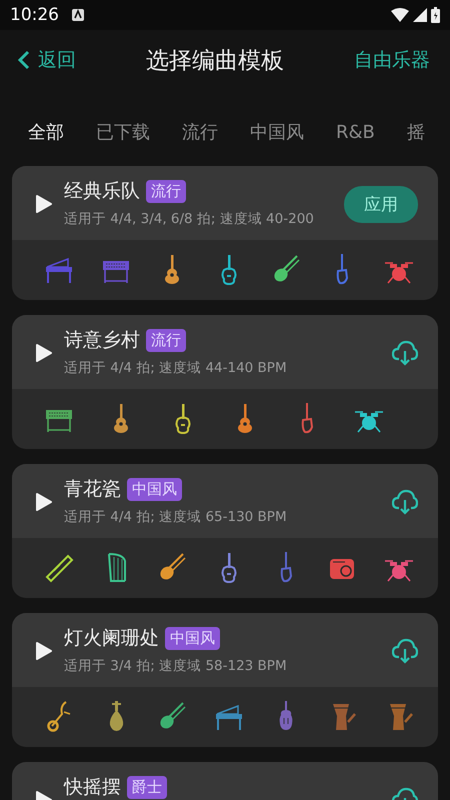 The height and width of the screenshot is (800, 450). What do you see at coordinates (78, 15) in the screenshot?
I see `notification-icon` at bounding box center [78, 15].